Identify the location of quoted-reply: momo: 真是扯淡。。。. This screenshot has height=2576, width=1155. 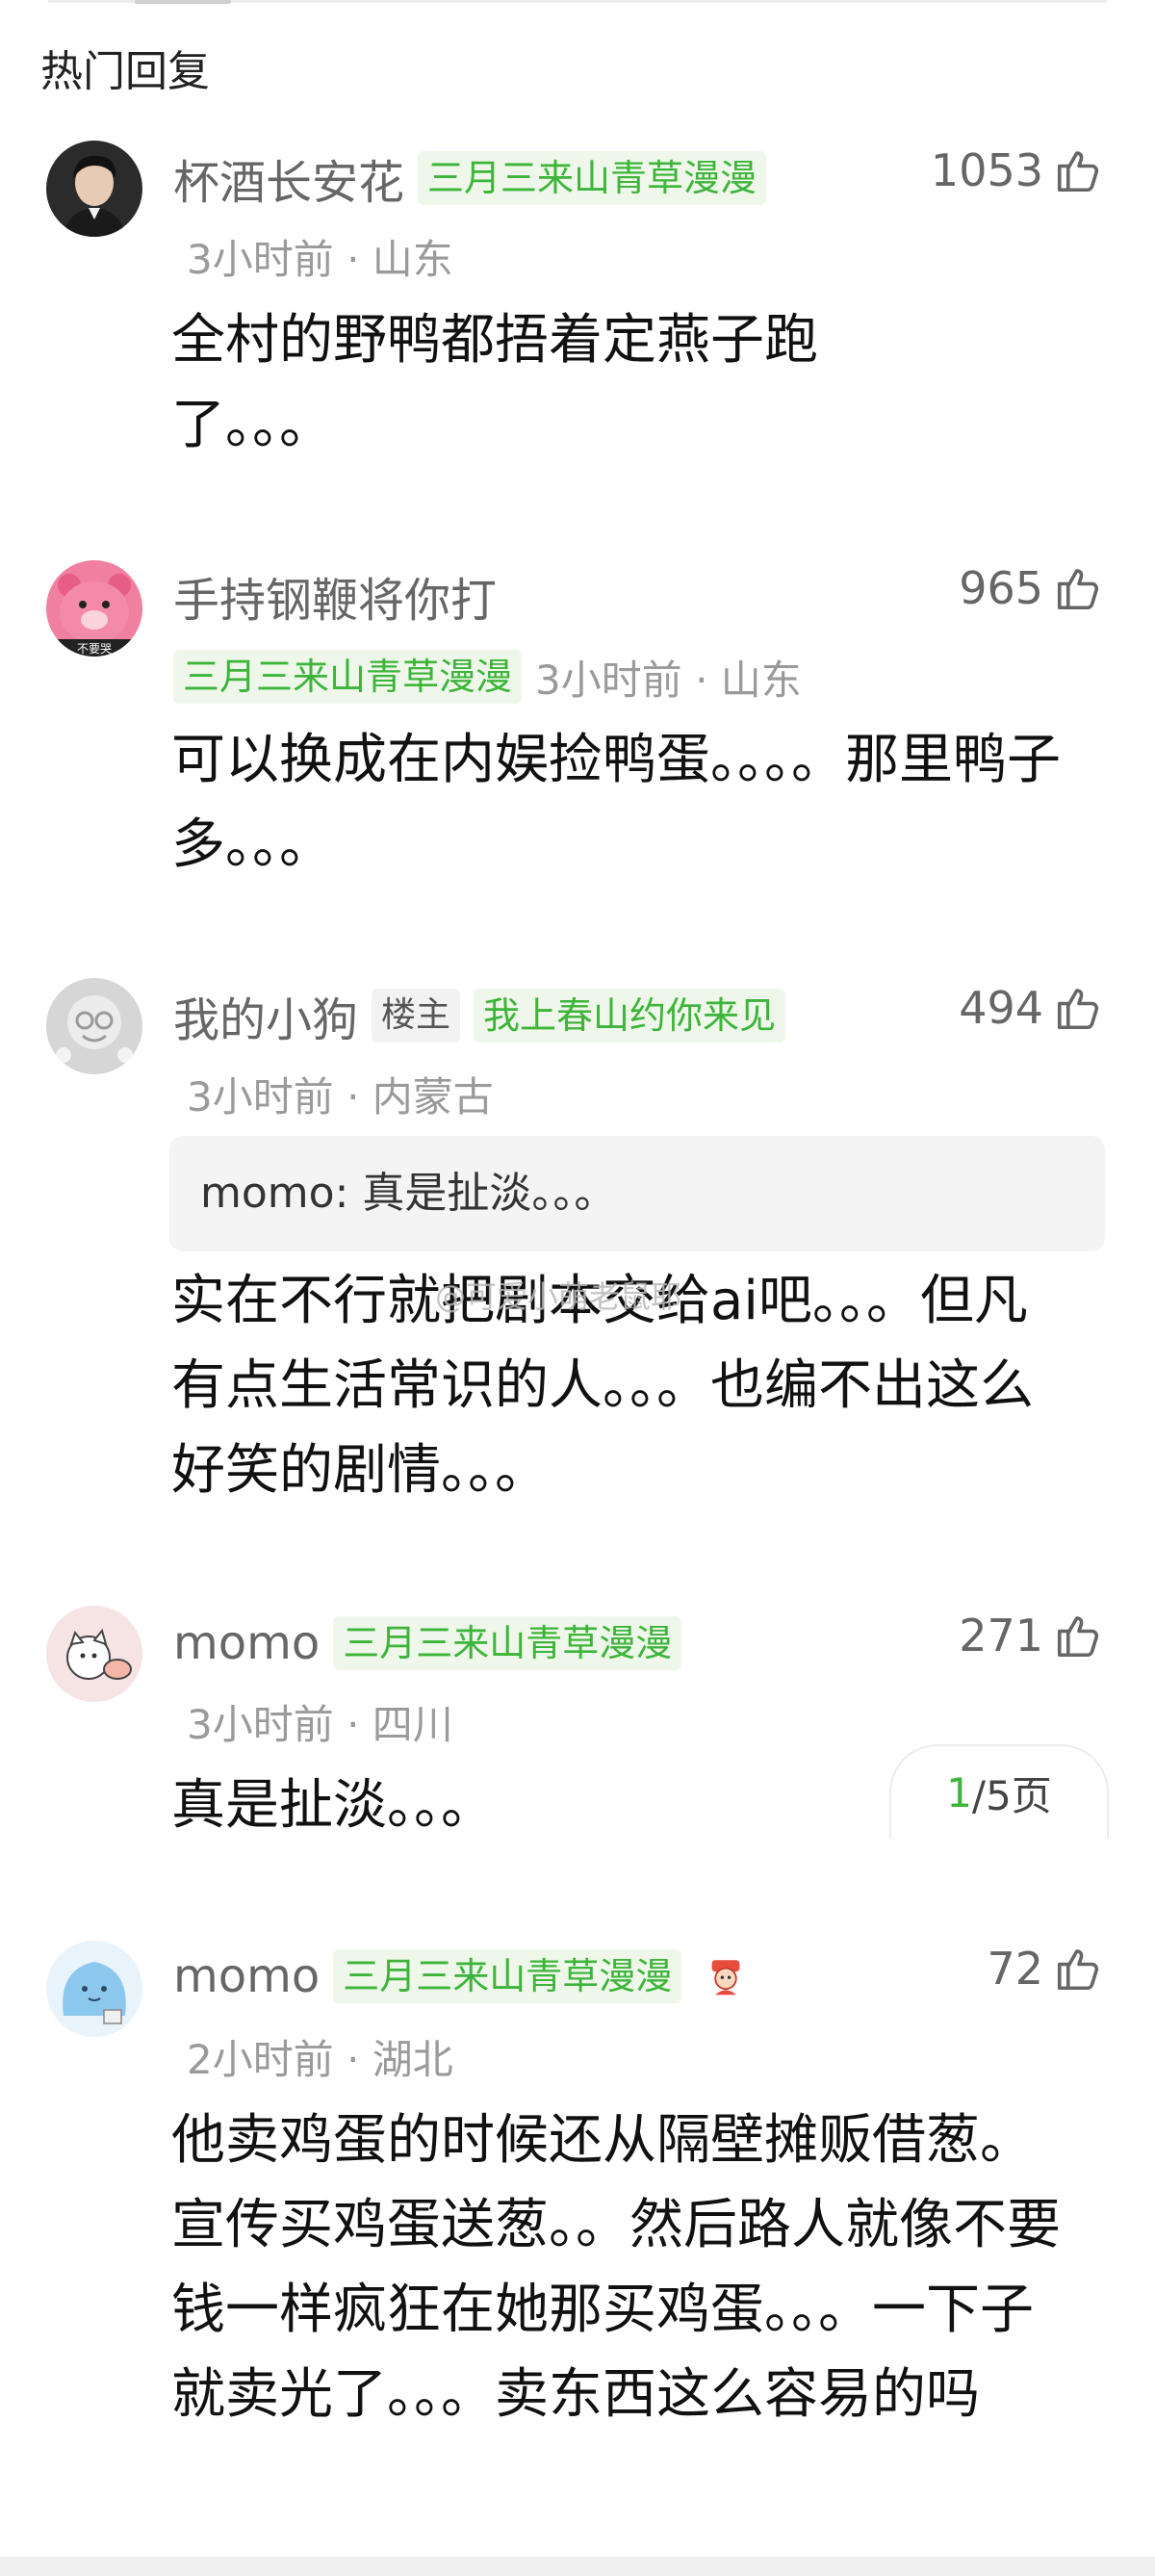
(637, 1193).